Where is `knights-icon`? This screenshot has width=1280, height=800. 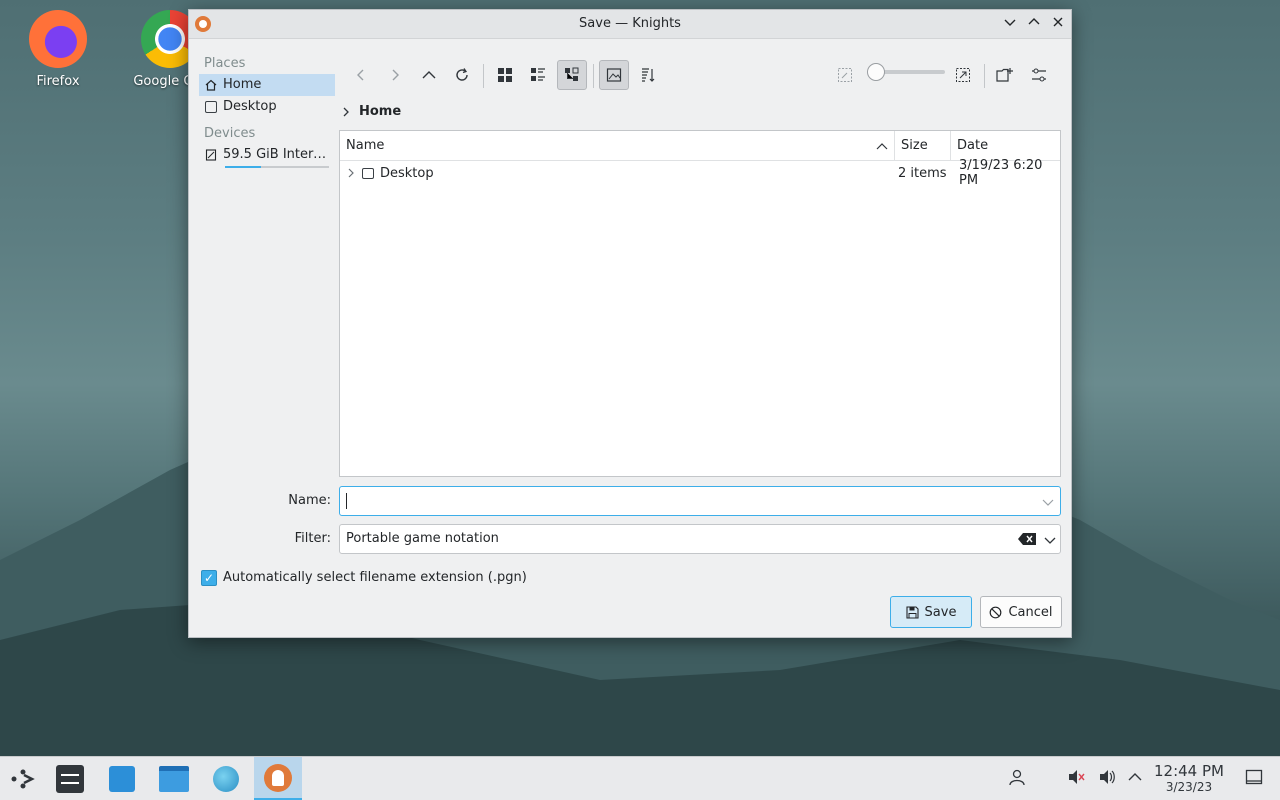 knights-icon is located at coordinates (278, 777).